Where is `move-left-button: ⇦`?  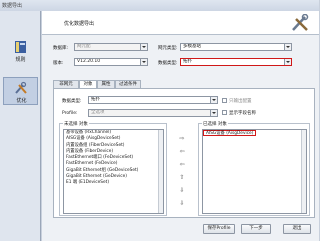
move-left-button: ⇦ is located at coordinates (182, 151).